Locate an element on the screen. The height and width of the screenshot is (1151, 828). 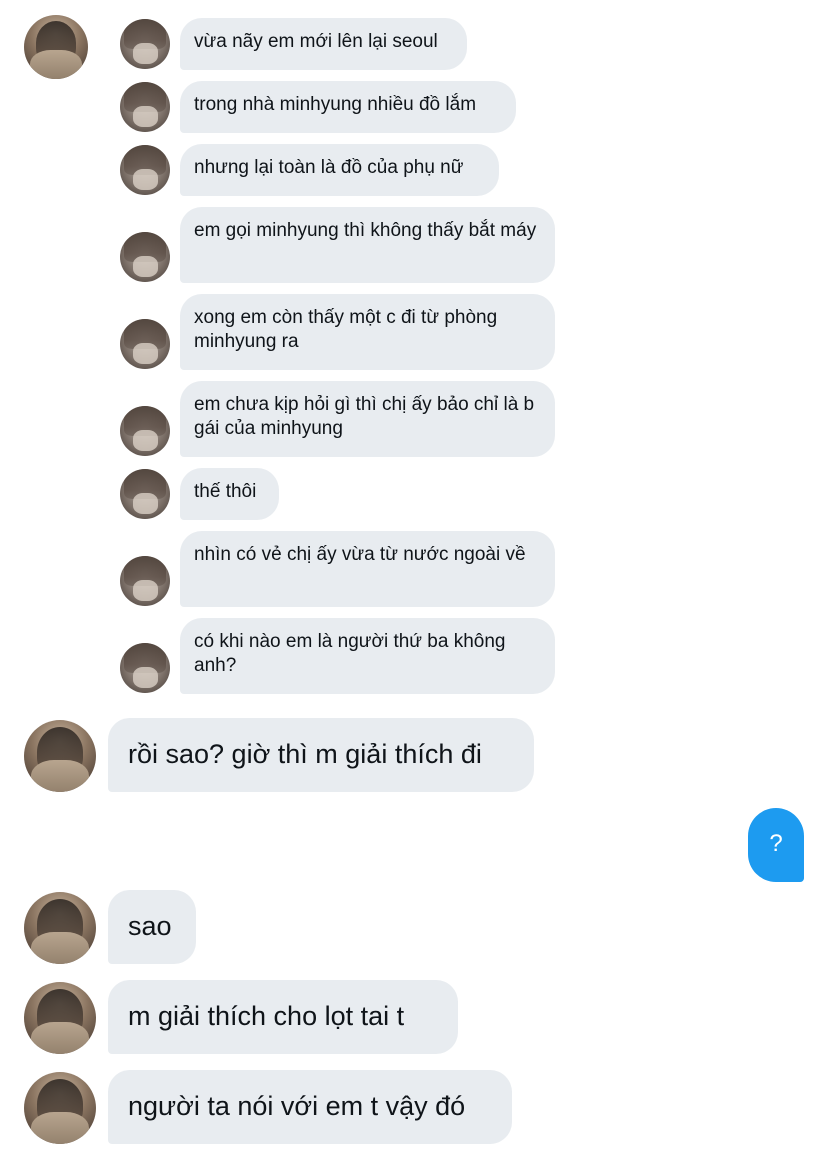
outgoing-message-bubble: ? is located at coordinates (776, 845).